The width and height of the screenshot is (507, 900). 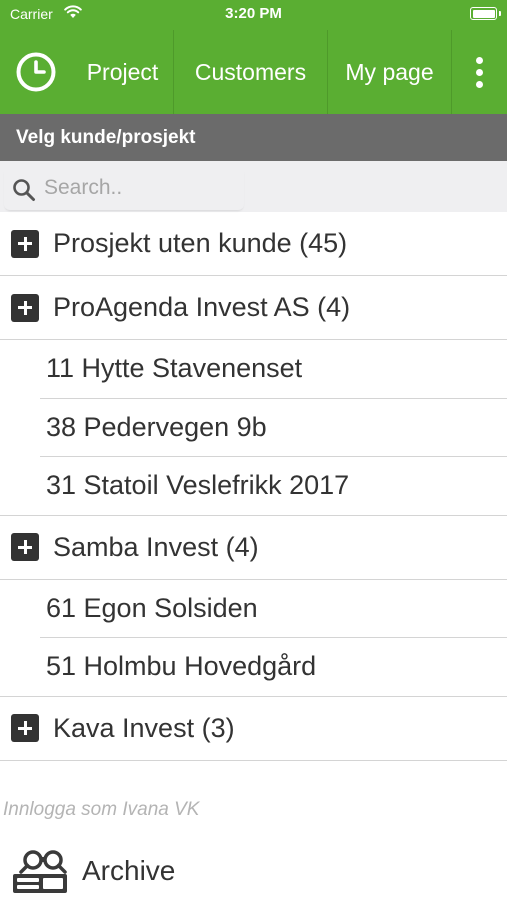 I want to click on nav-my-page: My page, so click(x=390, y=72).